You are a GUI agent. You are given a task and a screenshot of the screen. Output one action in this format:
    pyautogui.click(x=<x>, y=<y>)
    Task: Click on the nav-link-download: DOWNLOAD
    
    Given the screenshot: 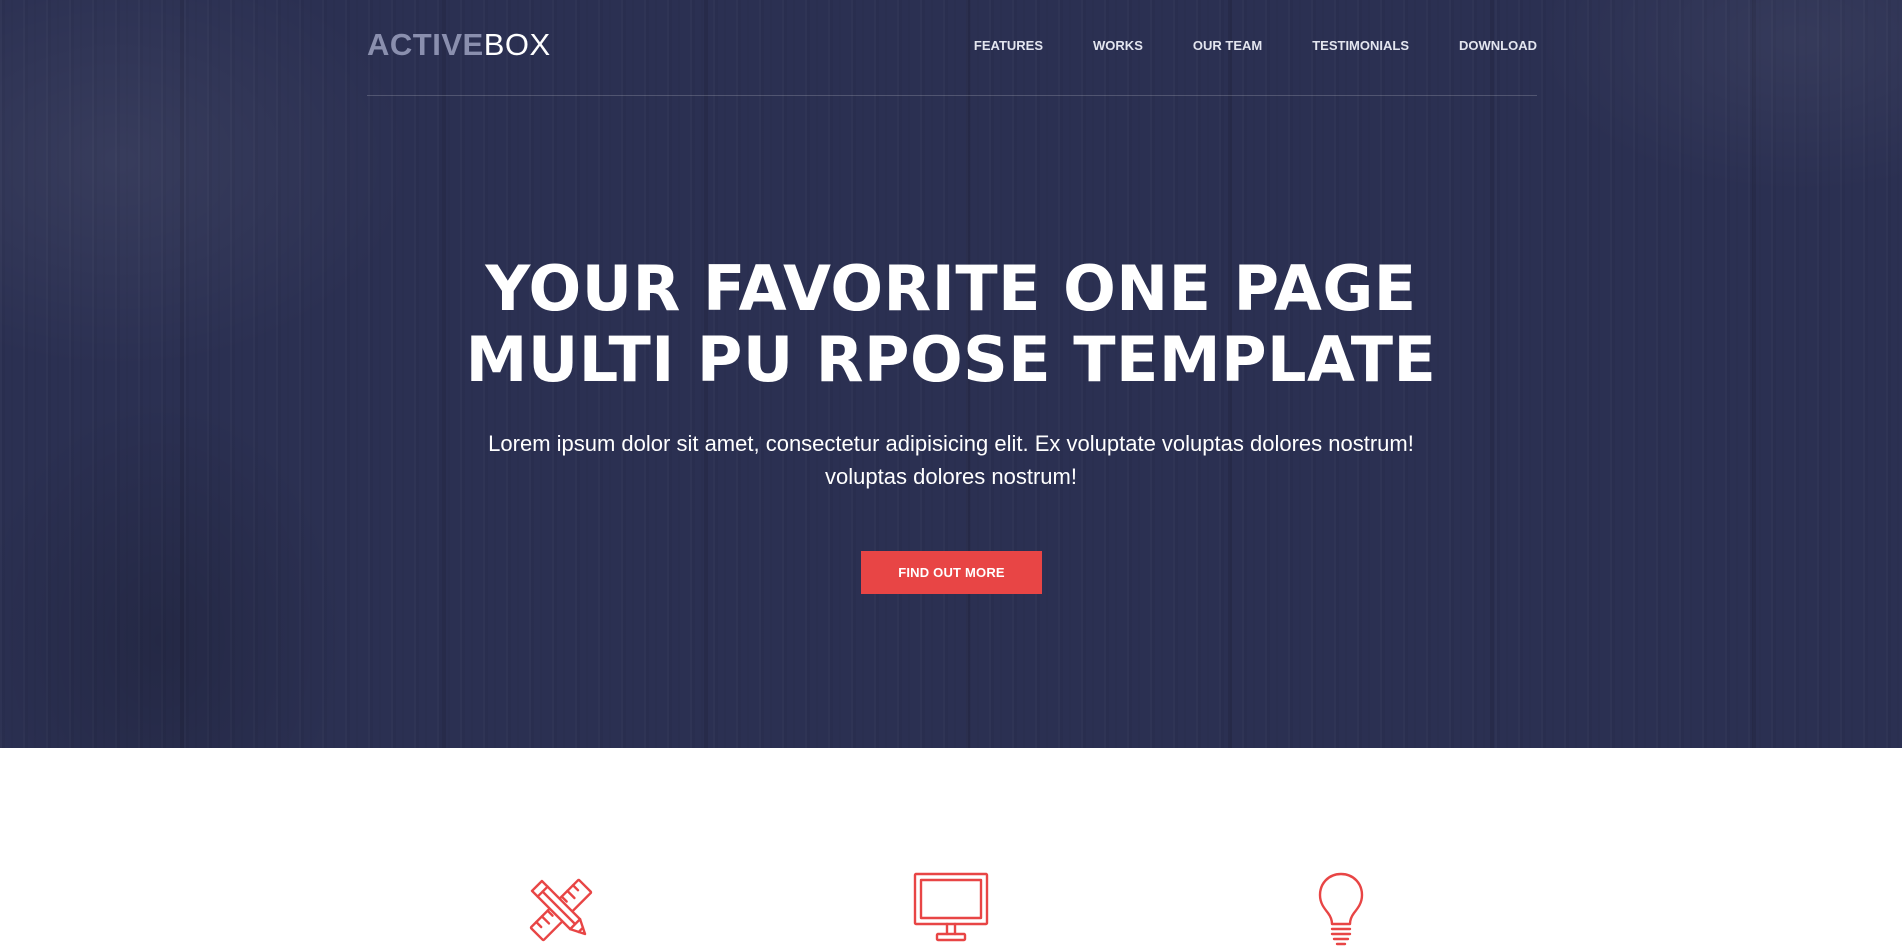 What is the action you would take?
    pyautogui.click(x=1498, y=46)
    